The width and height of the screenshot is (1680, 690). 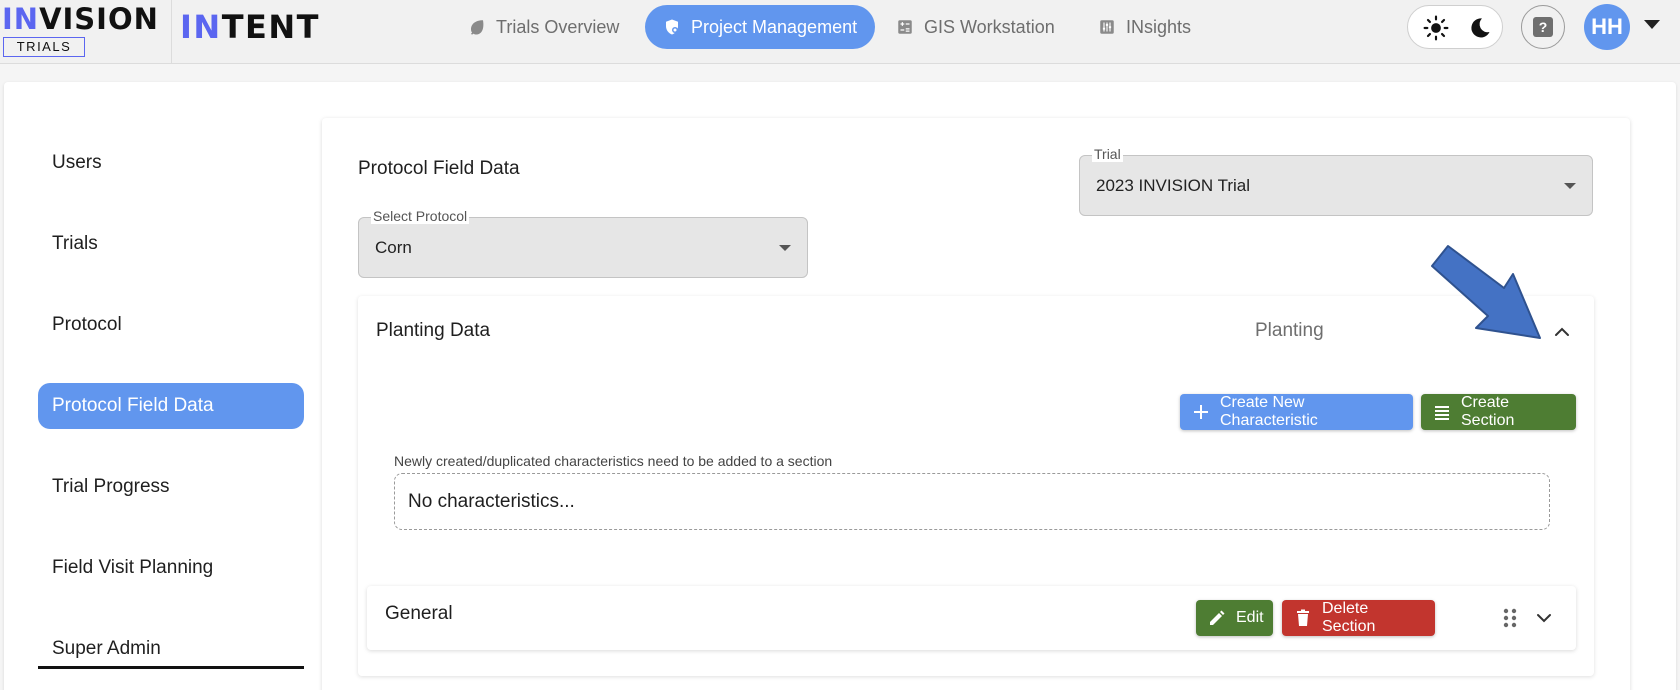 What do you see at coordinates (393, 247) in the screenshot?
I see `protocol-select-value: Corn` at bounding box center [393, 247].